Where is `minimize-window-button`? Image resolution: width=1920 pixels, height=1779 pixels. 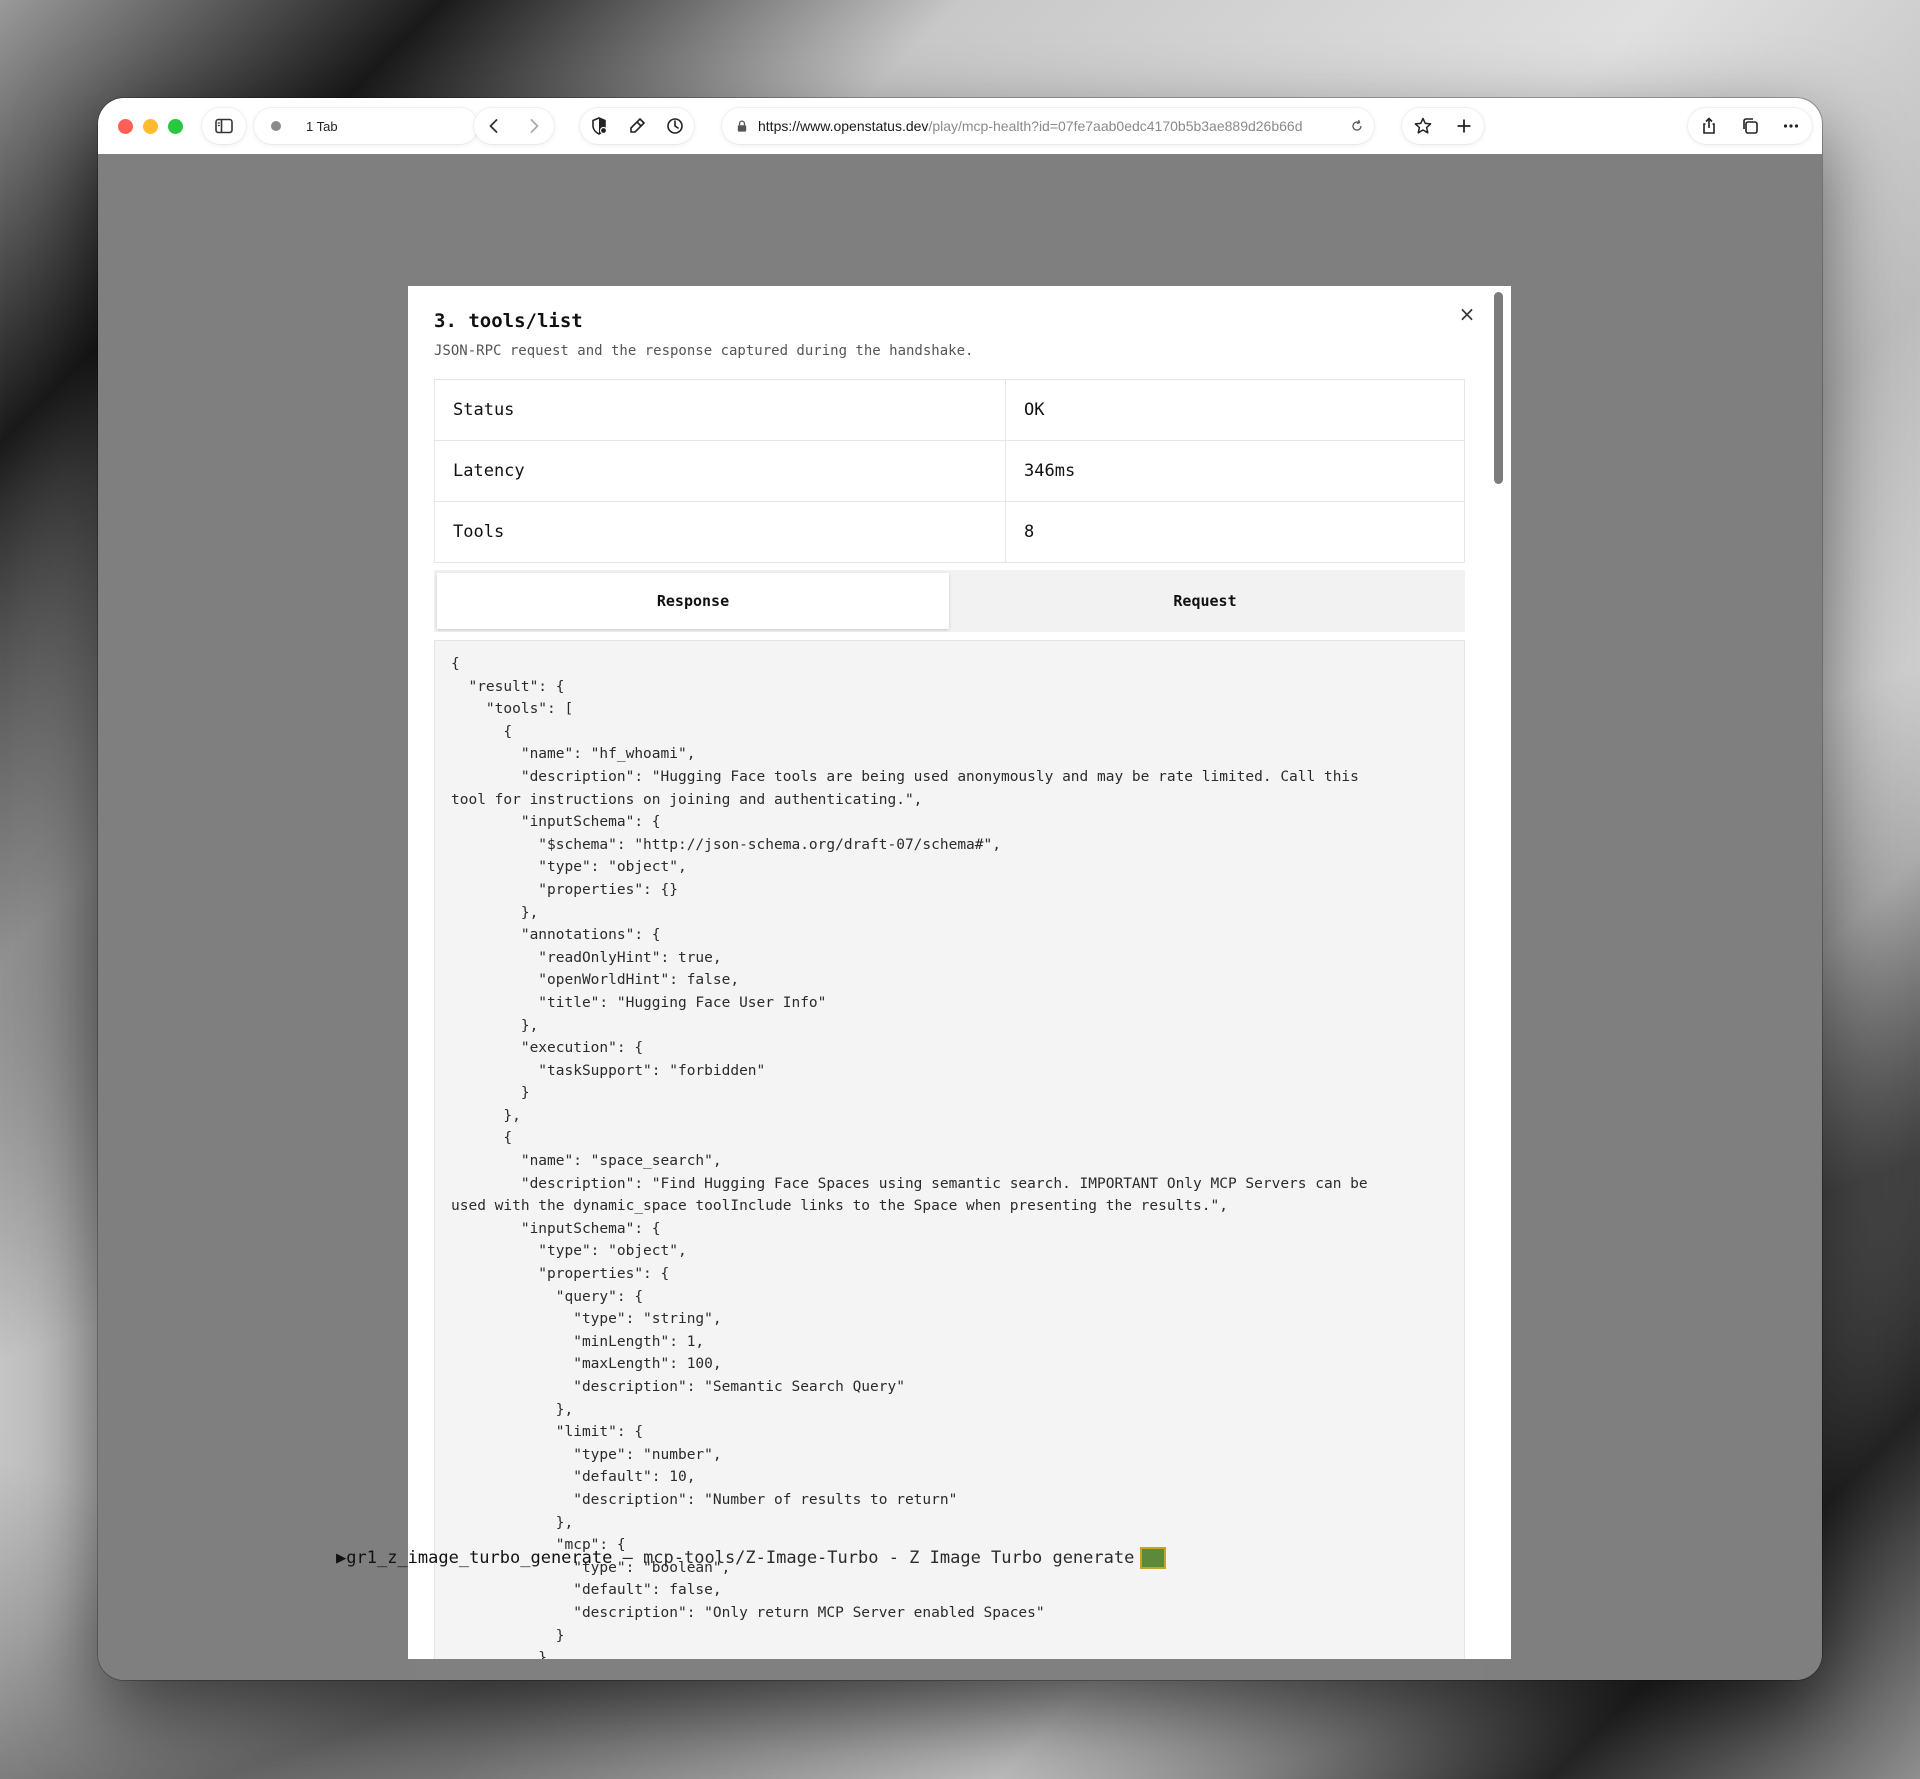 minimize-window-button is located at coordinates (150, 126).